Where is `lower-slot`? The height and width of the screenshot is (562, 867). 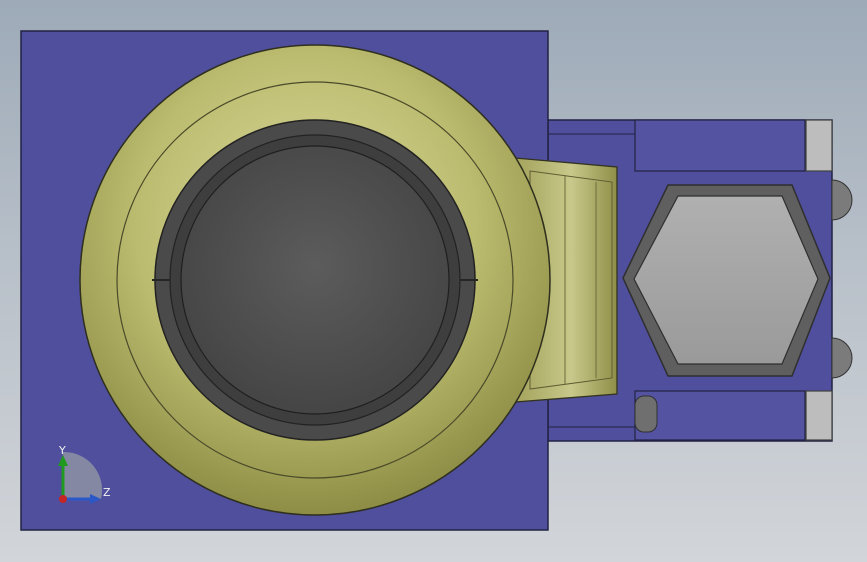
lower-slot is located at coordinates (720, 415).